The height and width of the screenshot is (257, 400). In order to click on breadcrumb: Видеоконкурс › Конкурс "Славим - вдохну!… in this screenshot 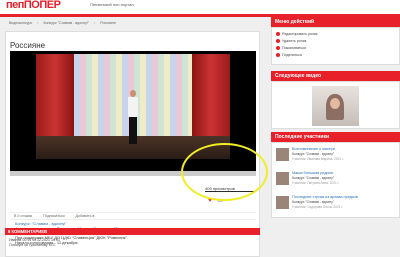, I will do `click(134, 23)`.